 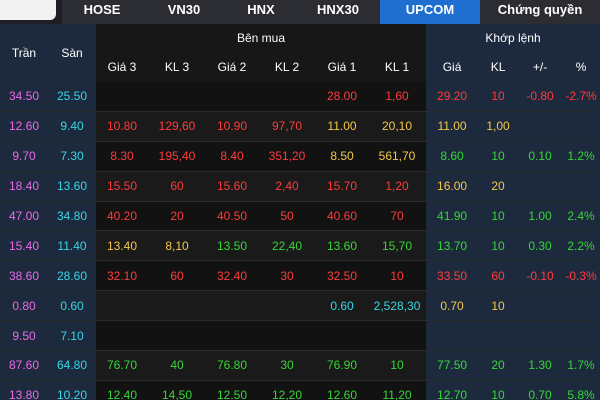 What do you see at coordinates (581, 216) in the screenshot?
I see `cell-pct: 2.4%` at bounding box center [581, 216].